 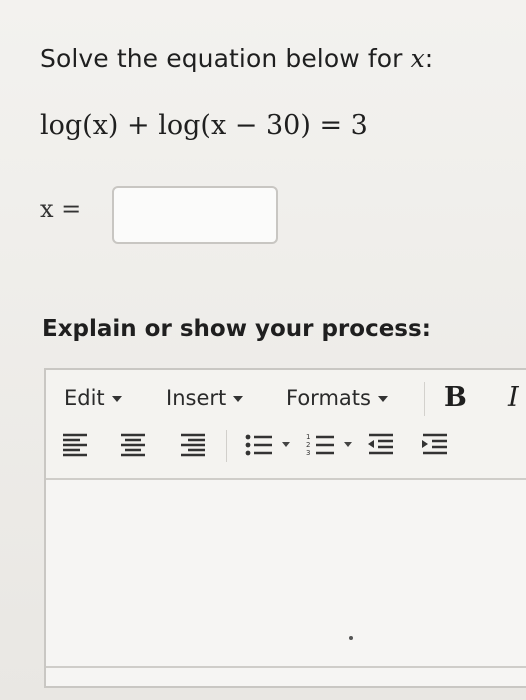 I want to click on numbered-list-icon: 123, so click(x=321, y=444).